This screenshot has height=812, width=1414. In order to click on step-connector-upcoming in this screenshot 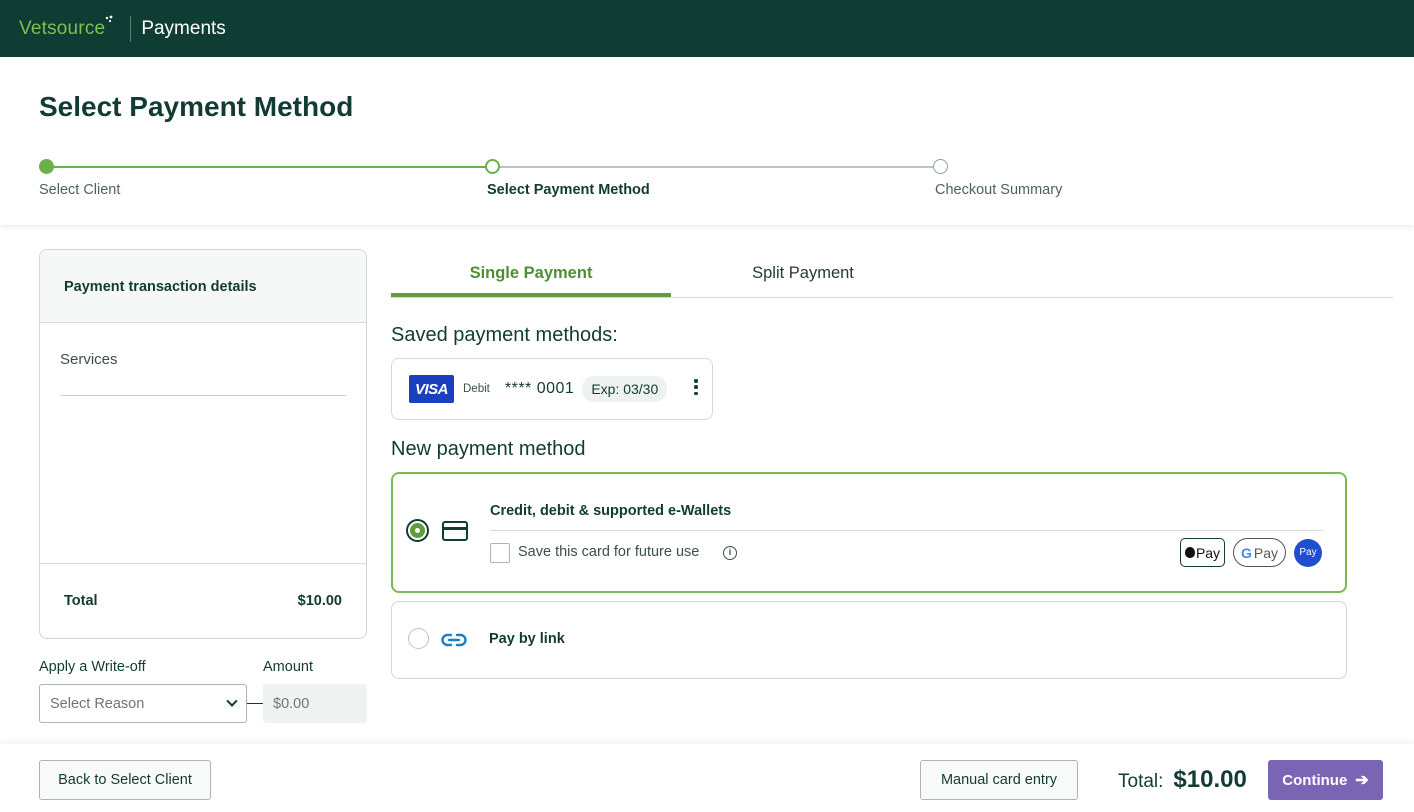, I will do `click(716, 167)`.